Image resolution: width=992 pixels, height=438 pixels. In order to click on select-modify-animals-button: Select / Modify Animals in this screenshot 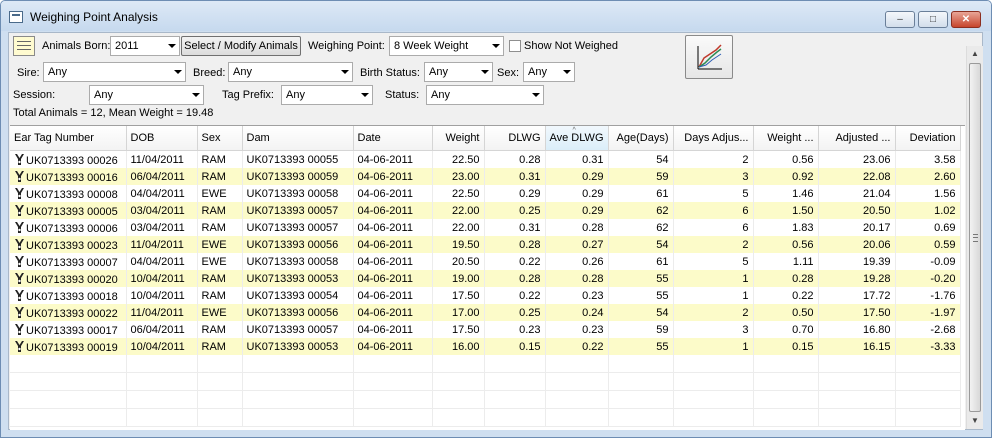, I will do `click(241, 46)`.